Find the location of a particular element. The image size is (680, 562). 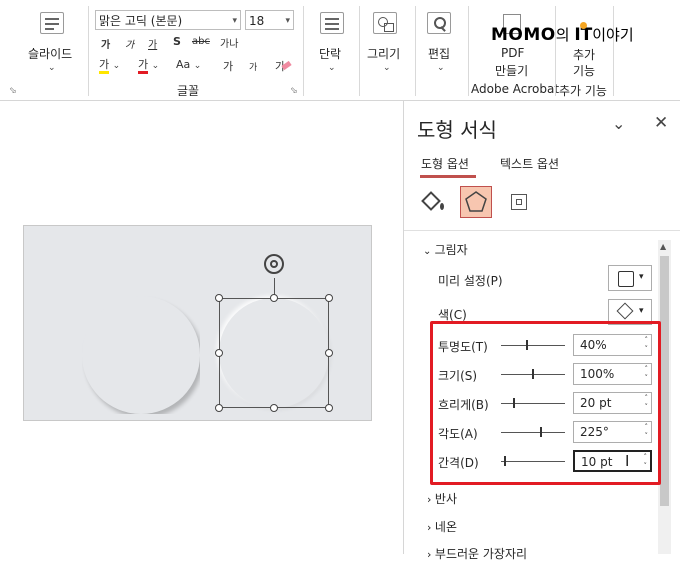

highlight-frame is located at coordinates (545, 403).